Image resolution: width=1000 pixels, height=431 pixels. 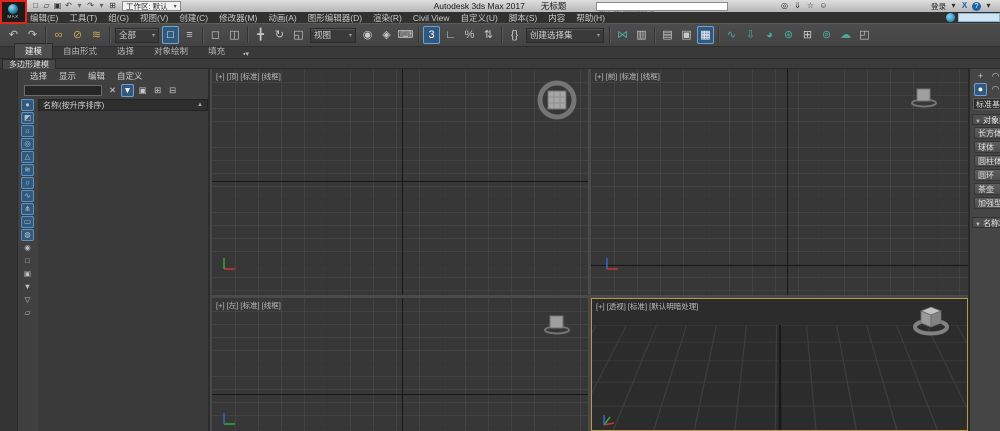 What do you see at coordinates (565, 35) in the screenshot?
I see `named-selection-sets-dropdown: 创建选择集 ▾` at bounding box center [565, 35].